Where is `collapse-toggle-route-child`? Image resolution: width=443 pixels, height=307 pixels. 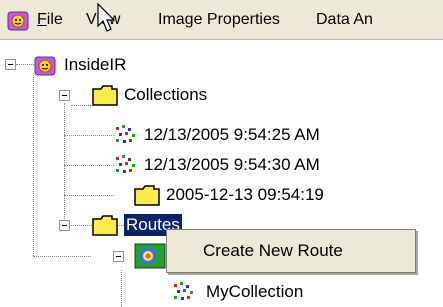 collapse-toggle-route-child is located at coordinates (118, 256).